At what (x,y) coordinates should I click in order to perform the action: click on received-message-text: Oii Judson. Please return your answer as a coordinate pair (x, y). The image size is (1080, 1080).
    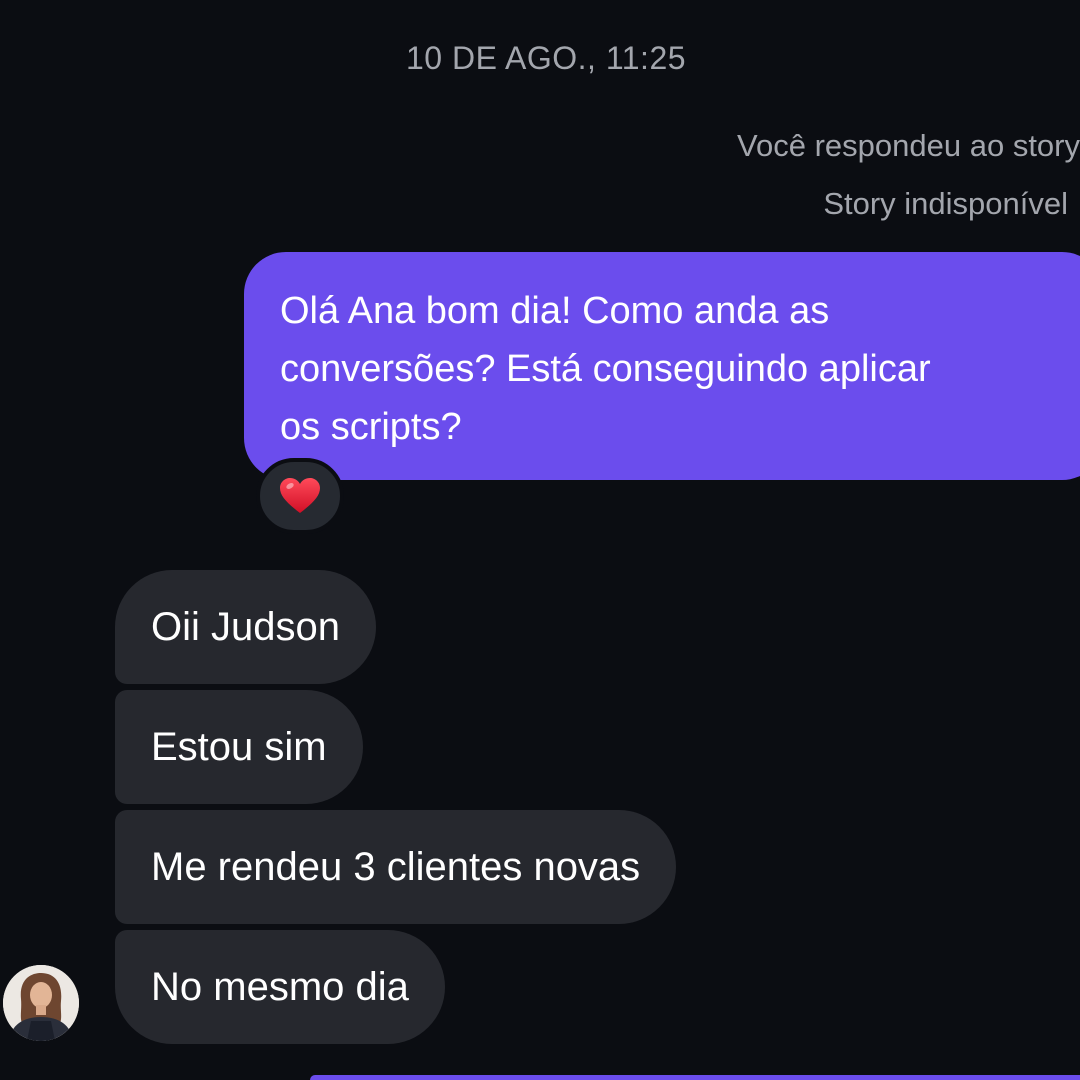
    Looking at the image, I should click on (245, 626).